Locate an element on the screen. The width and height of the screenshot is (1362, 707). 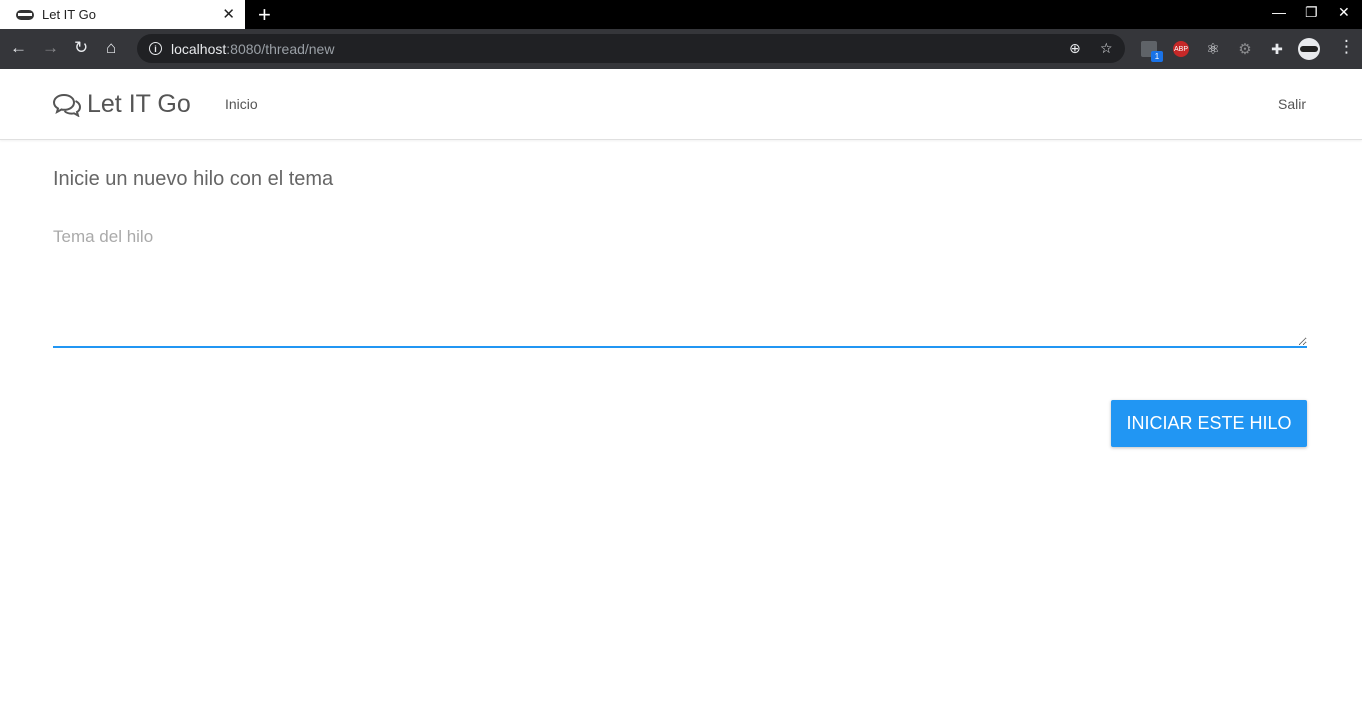
zoom-icon: ⊕ is located at coordinates (1075, 48).